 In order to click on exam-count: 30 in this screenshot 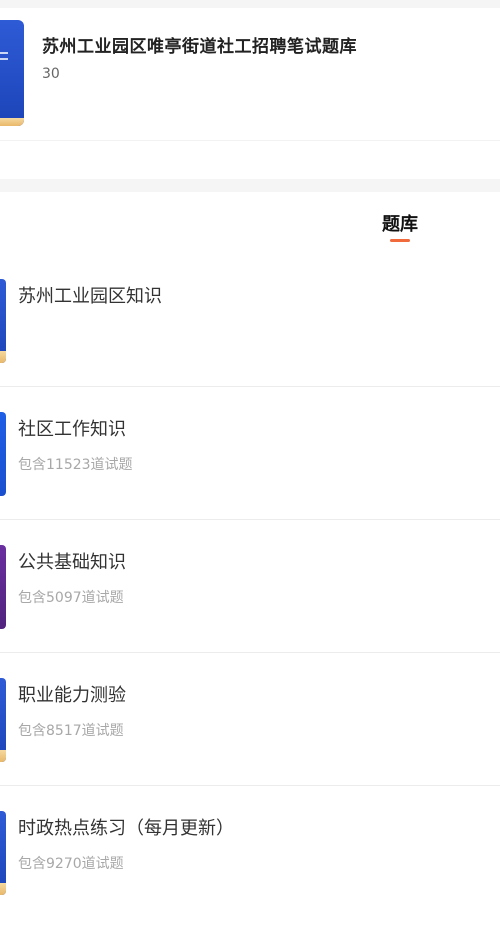, I will do `click(51, 74)`.